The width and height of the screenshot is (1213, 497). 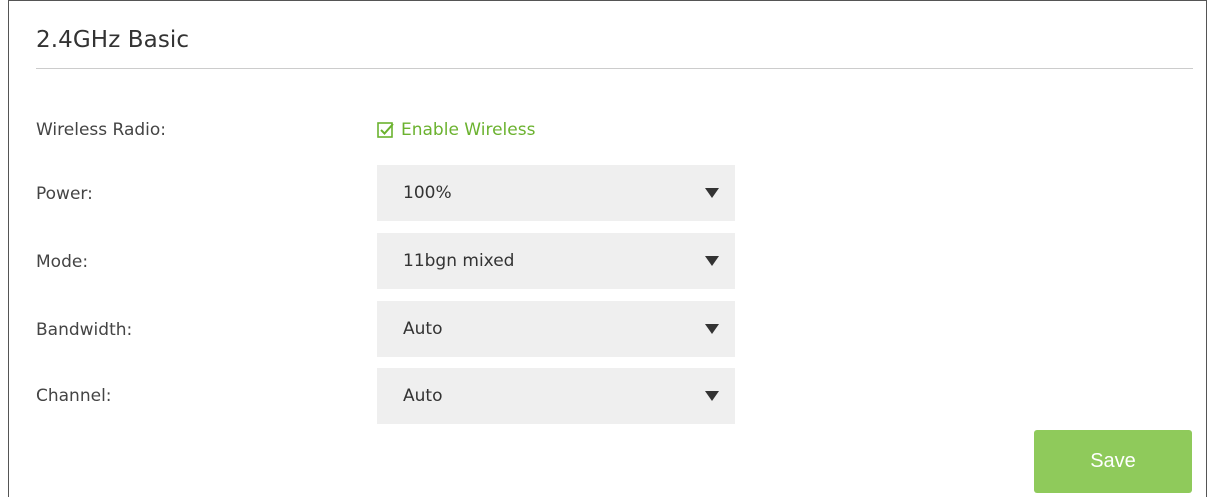 What do you see at coordinates (614, 68) in the screenshot?
I see `title-divider` at bounding box center [614, 68].